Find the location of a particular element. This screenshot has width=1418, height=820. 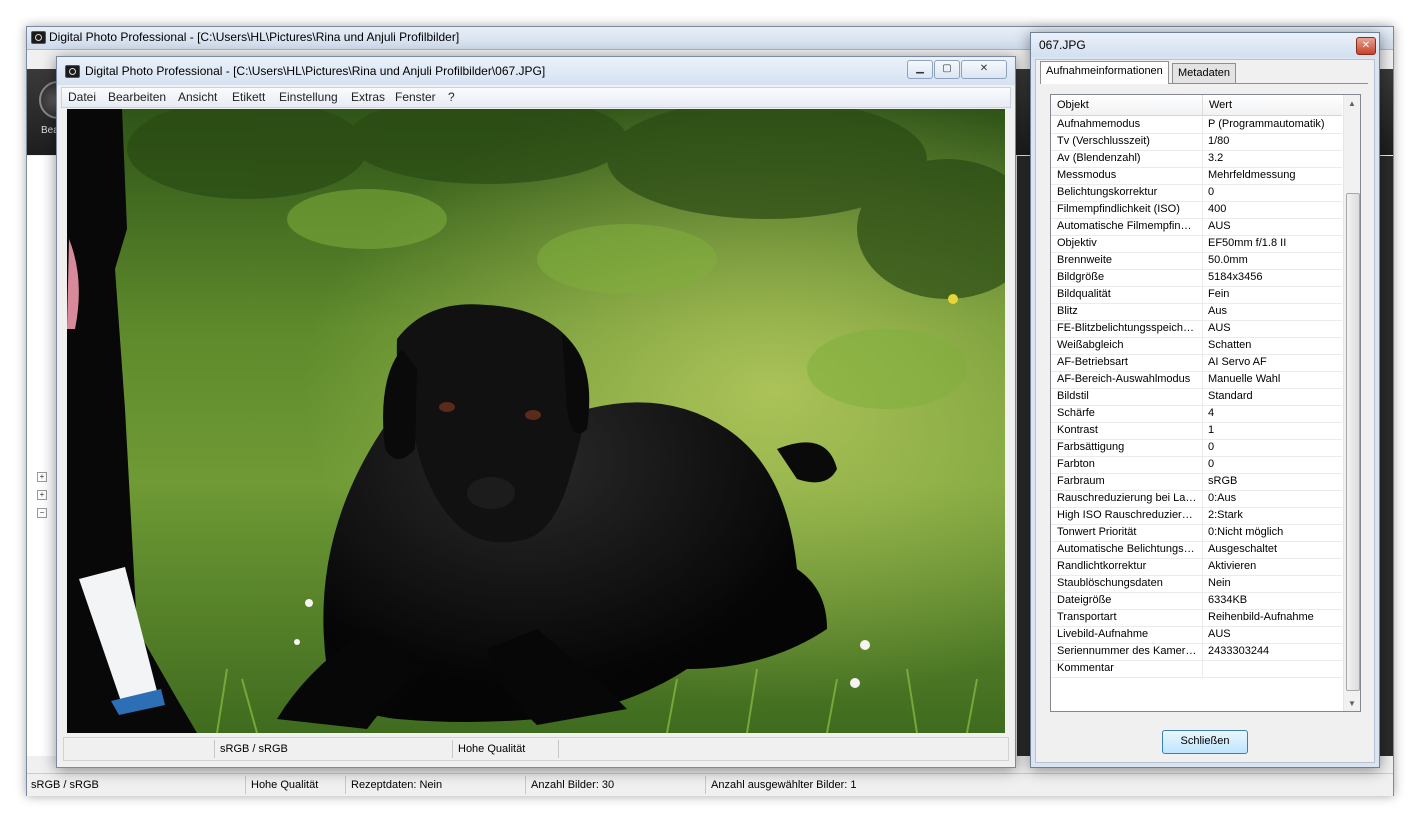

table-scrollbar: ▲ ▼ is located at coordinates (1351, 403).